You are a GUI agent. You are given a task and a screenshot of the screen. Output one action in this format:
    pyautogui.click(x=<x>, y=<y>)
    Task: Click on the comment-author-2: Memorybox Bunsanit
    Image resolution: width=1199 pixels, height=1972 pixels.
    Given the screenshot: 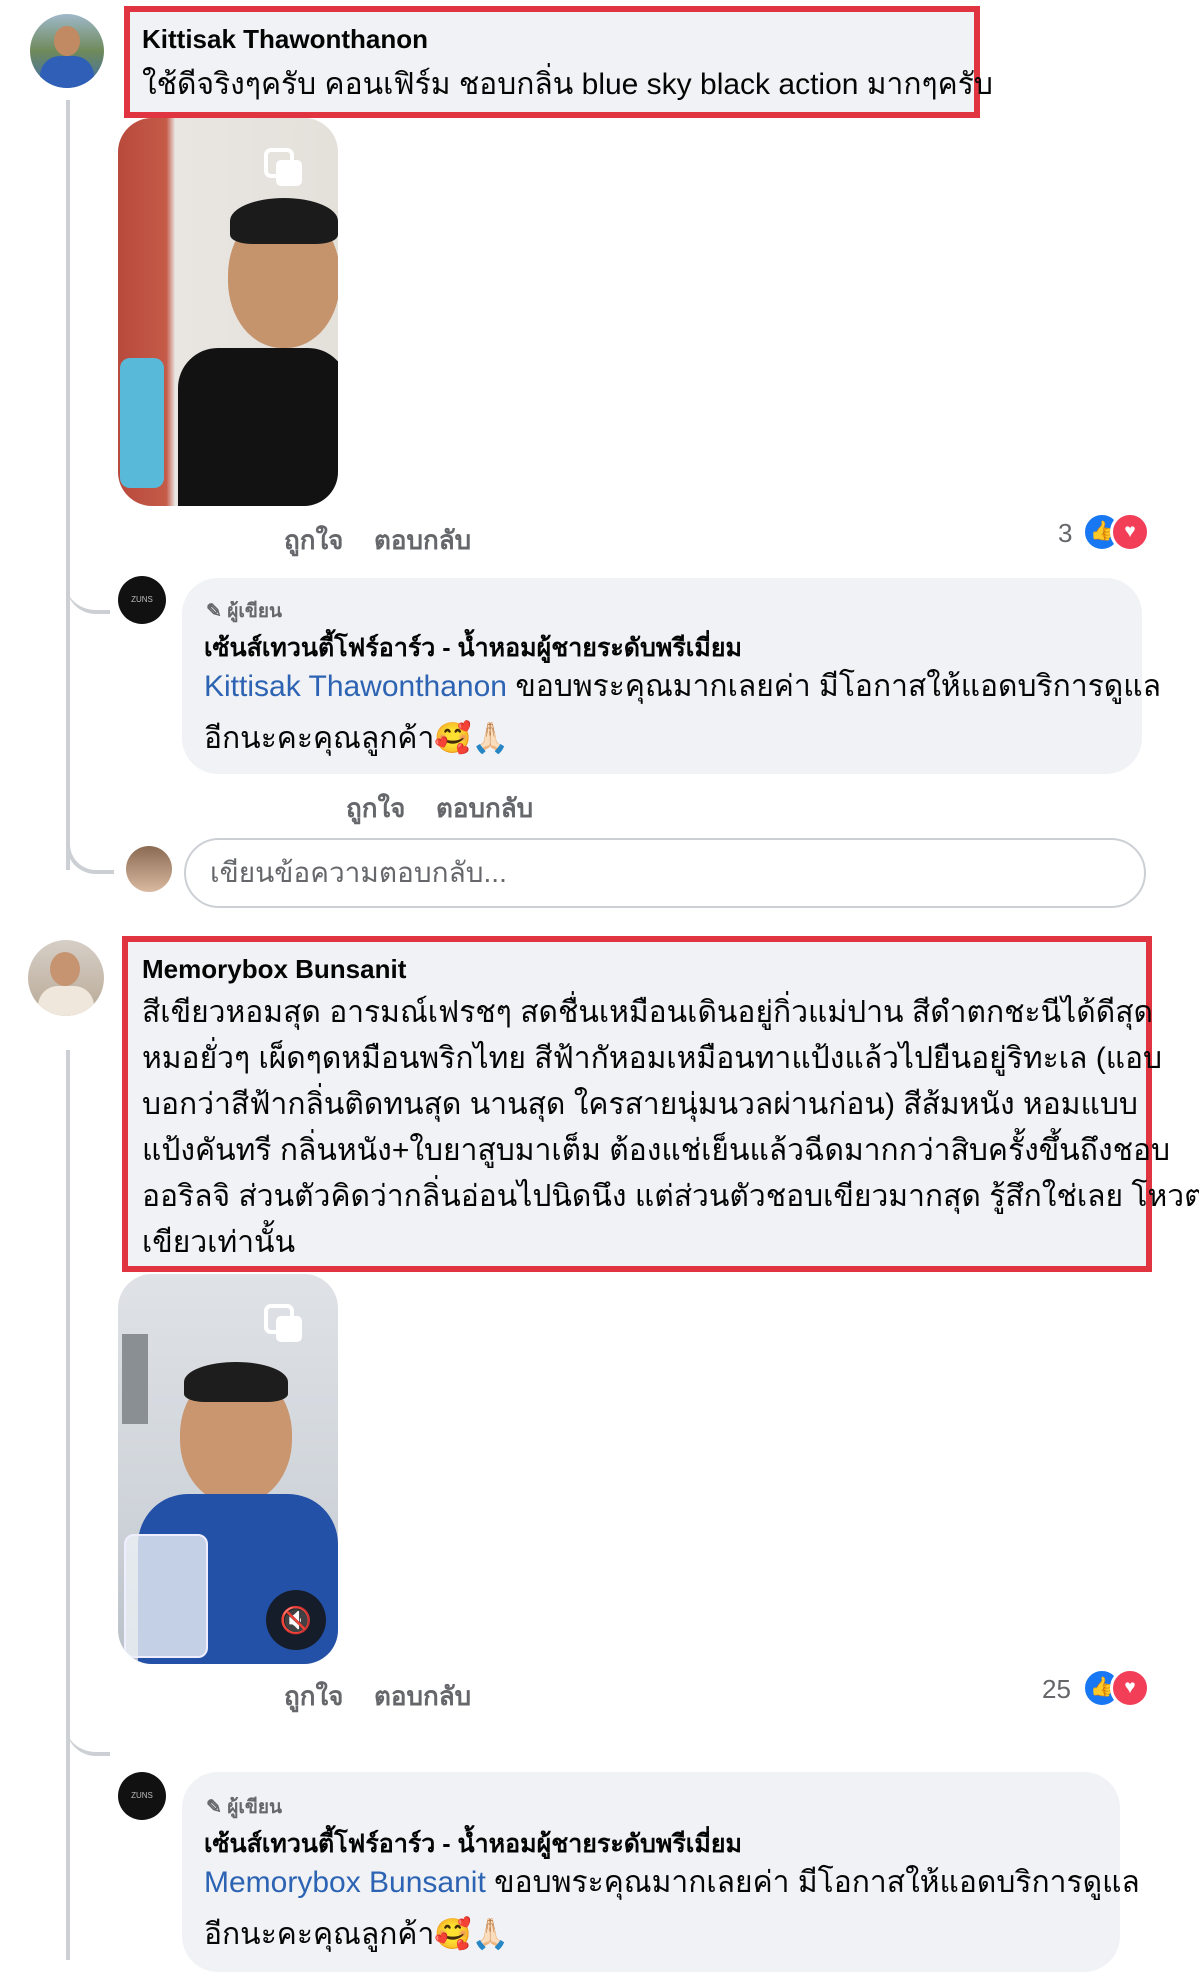 What is the action you would take?
    pyautogui.click(x=274, y=969)
    